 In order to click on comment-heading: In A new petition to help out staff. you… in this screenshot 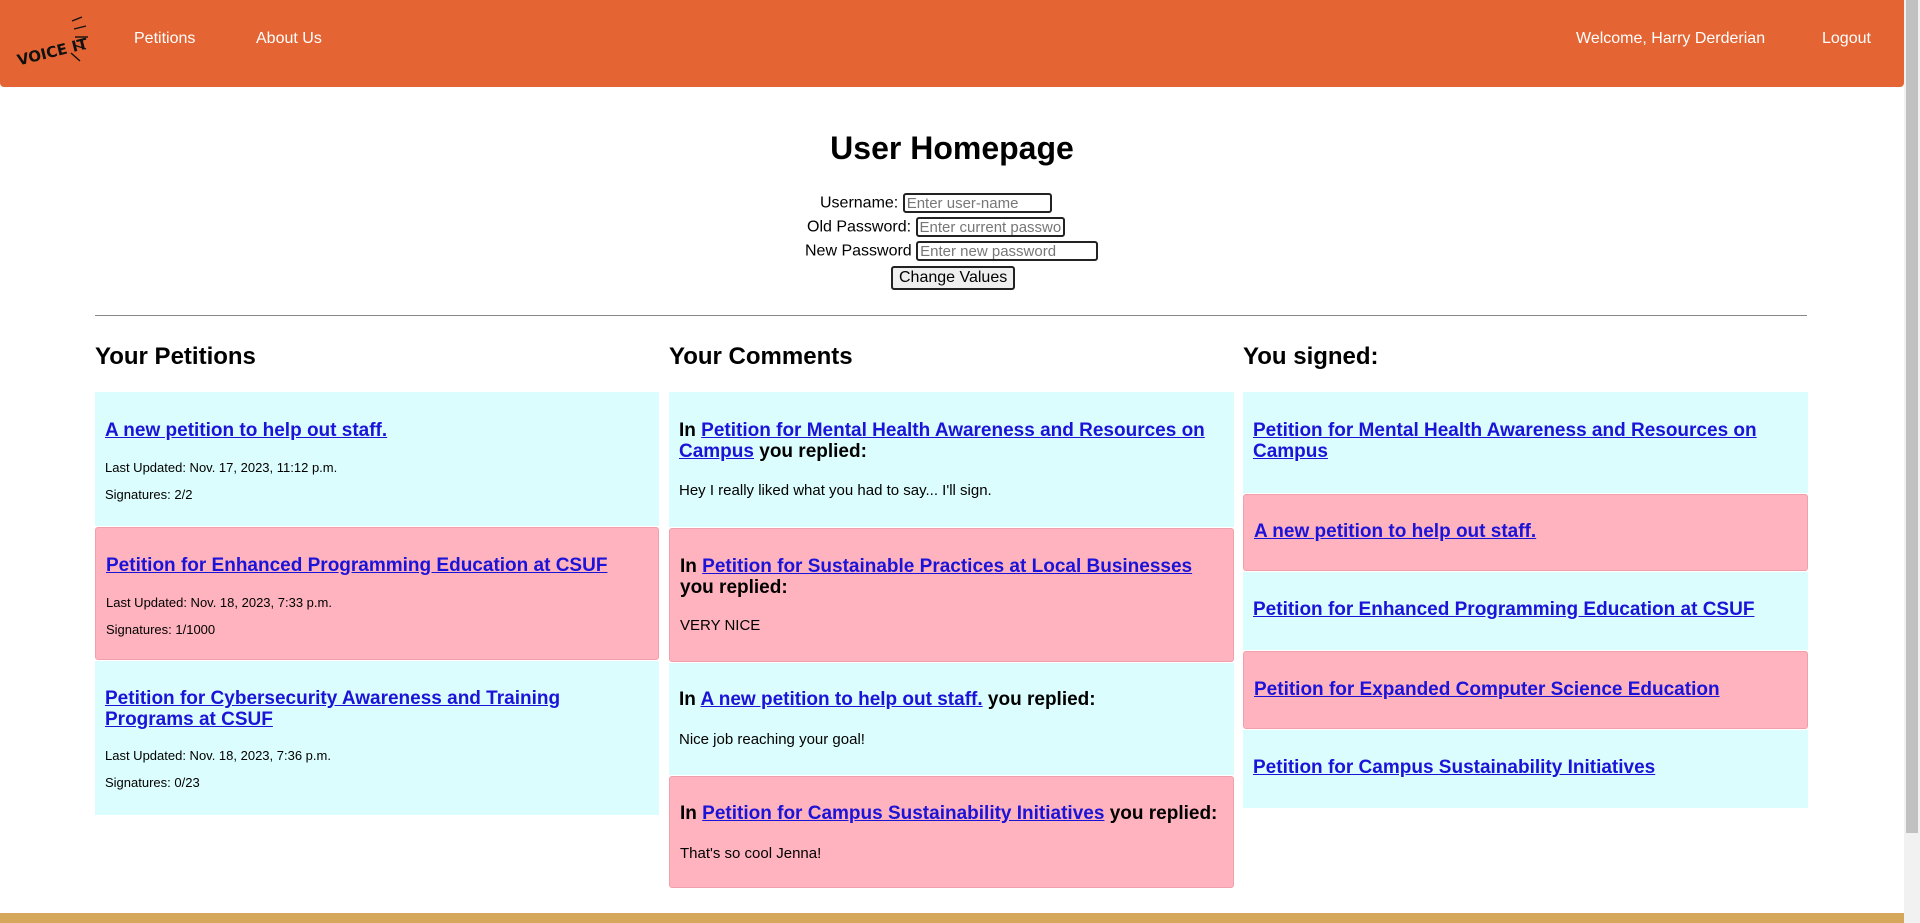, I will do `click(951, 699)`.